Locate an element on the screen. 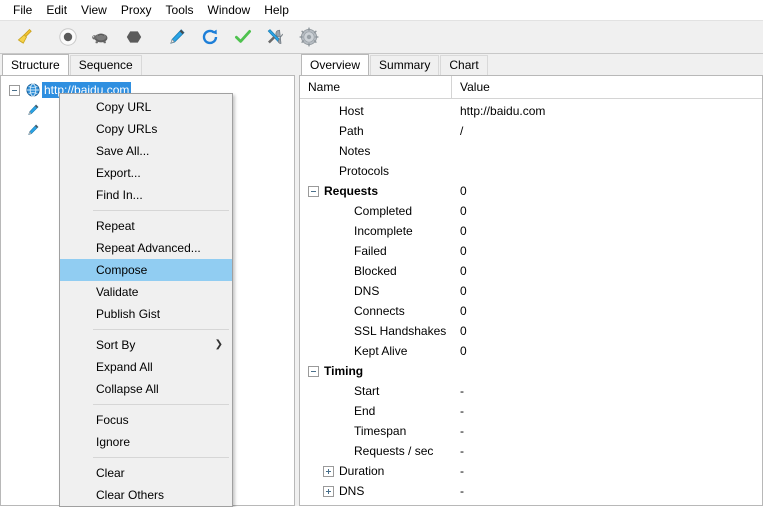 This screenshot has width=763, height=507. overview-row: Connects 0 is located at coordinates (531, 311).